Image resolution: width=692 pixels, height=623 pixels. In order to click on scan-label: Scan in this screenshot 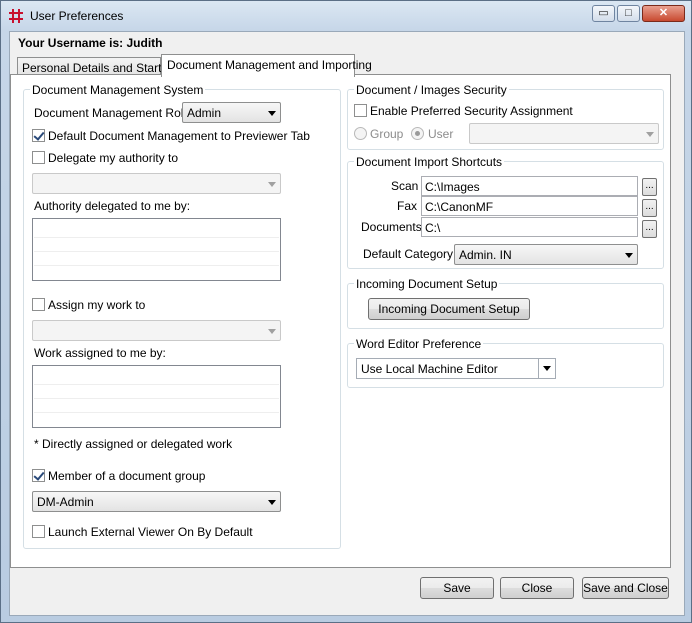, I will do `click(405, 186)`.